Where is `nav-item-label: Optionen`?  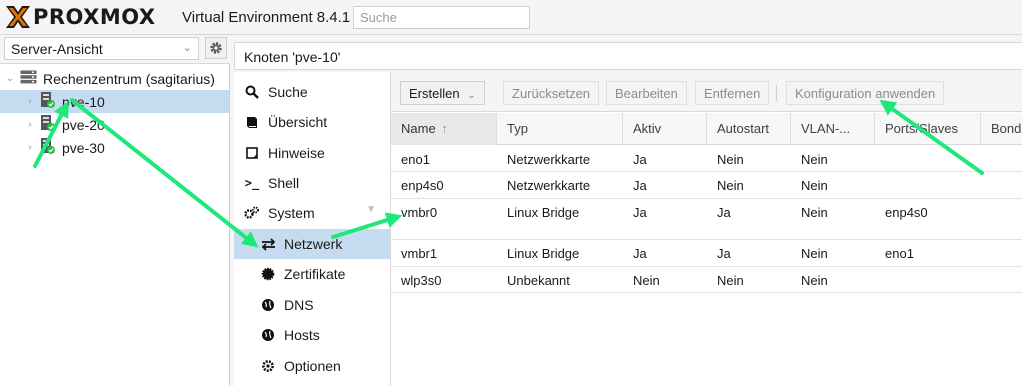
nav-item-label: Optionen is located at coordinates (312, 366).